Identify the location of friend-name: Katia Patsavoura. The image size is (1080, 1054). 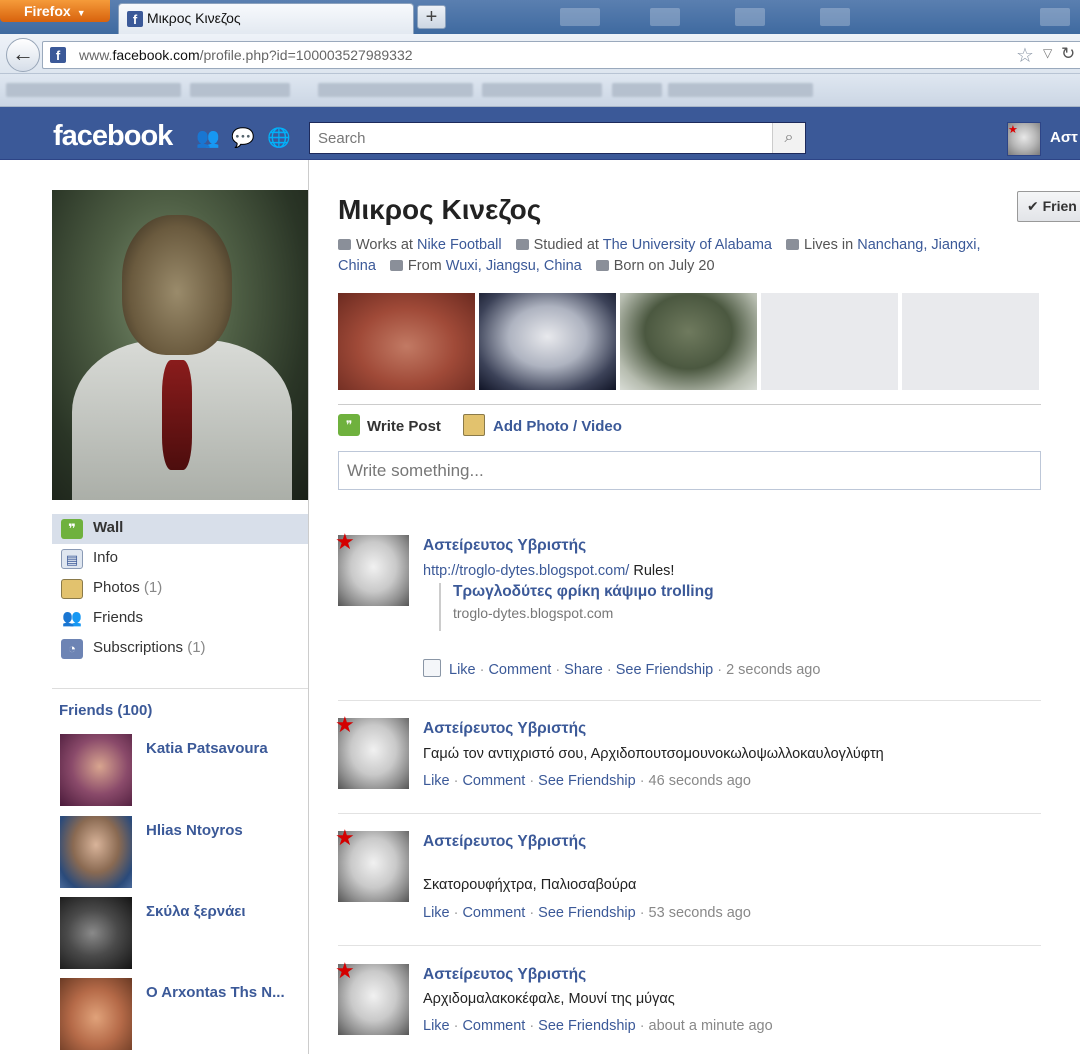
(207, 748).